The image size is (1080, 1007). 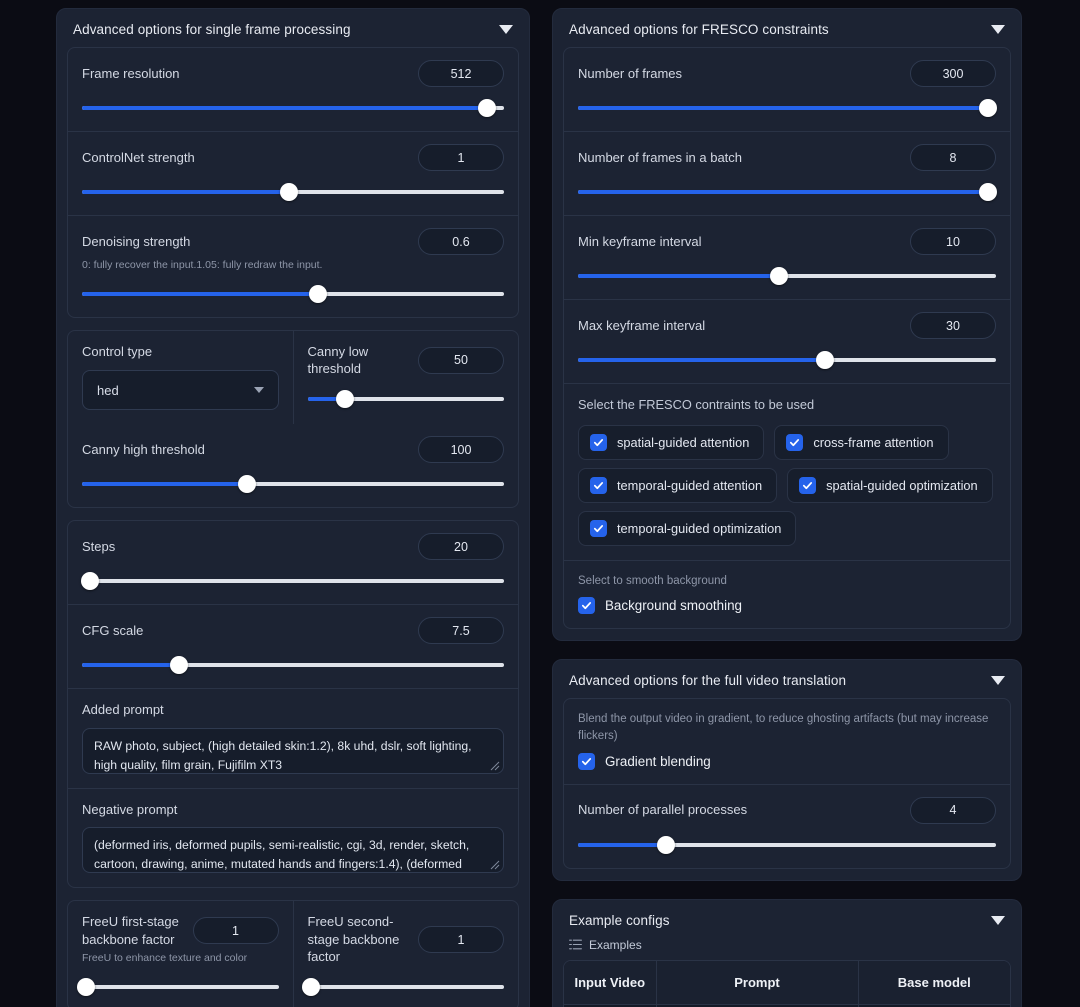 I want to click on controlnet-strength-slider, so click(x=293, y=192).